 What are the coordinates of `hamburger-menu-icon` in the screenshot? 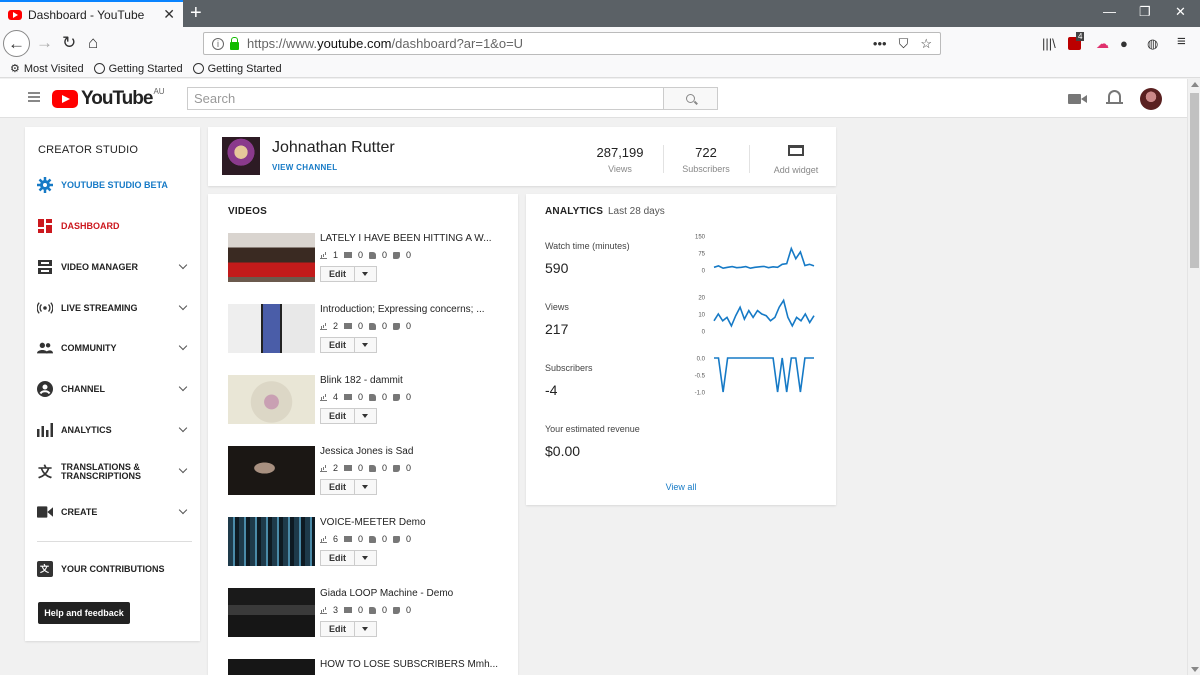 It's located at (34, 97).